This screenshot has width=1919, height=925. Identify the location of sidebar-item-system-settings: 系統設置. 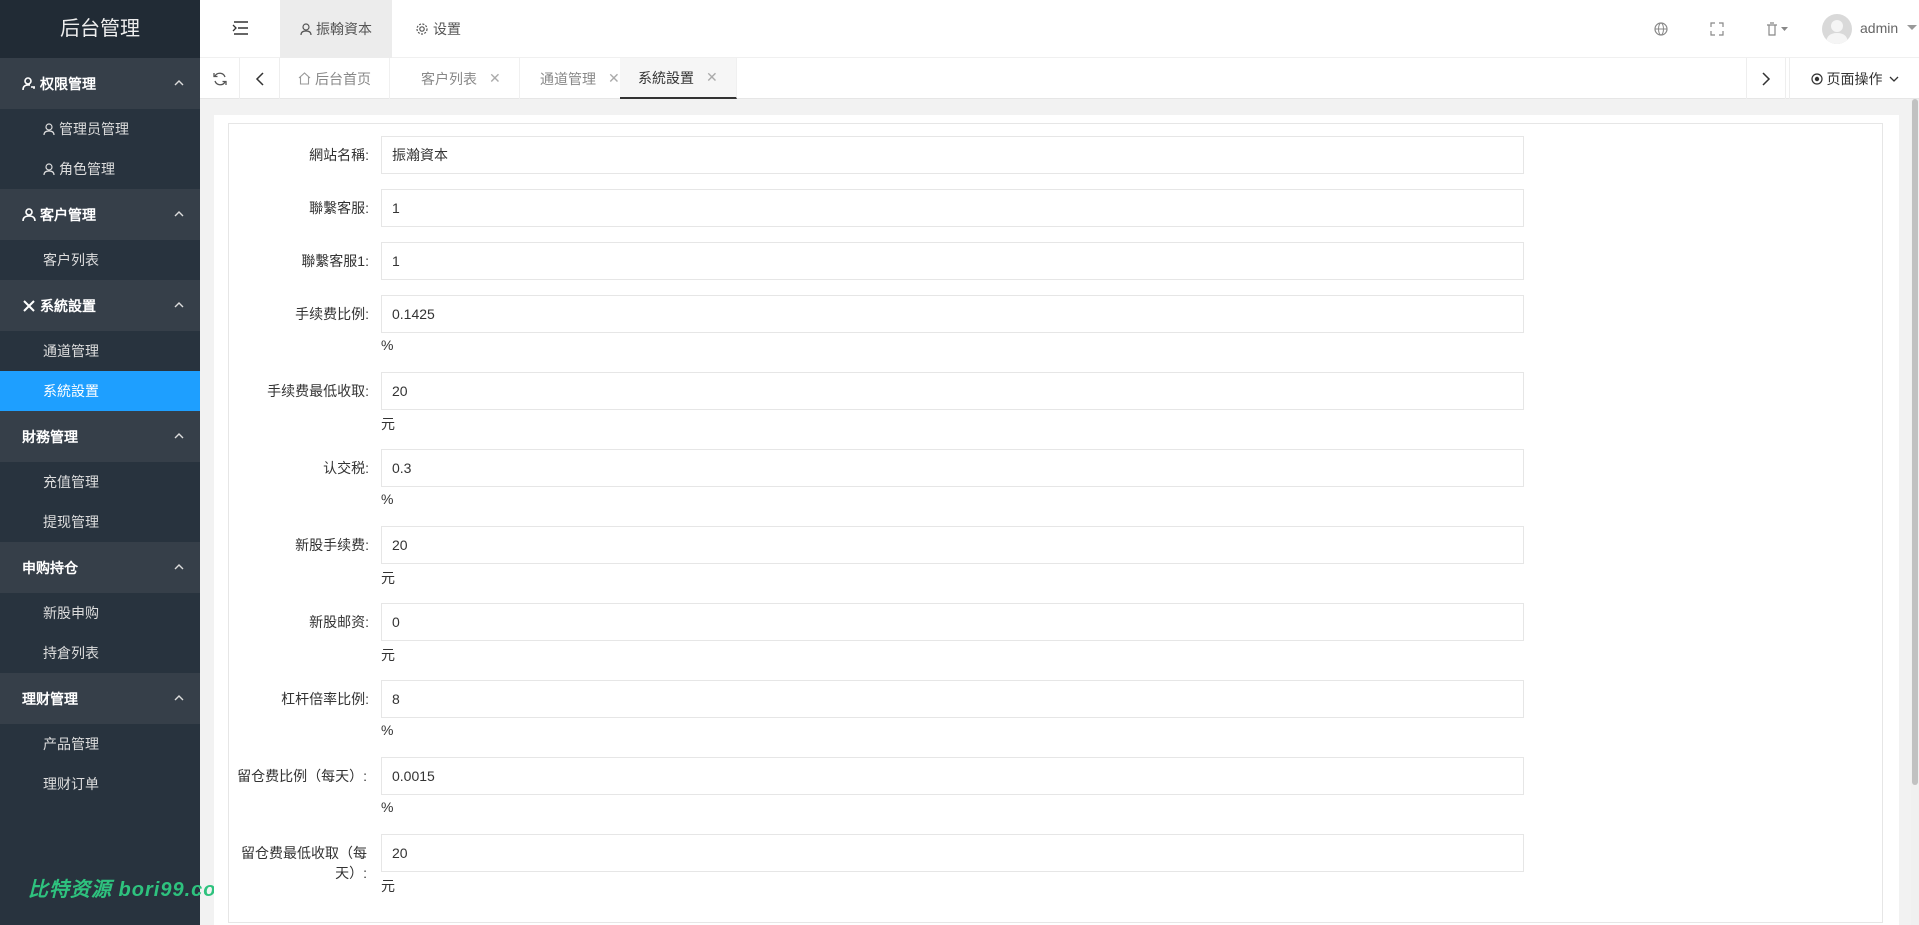
(100, 391).